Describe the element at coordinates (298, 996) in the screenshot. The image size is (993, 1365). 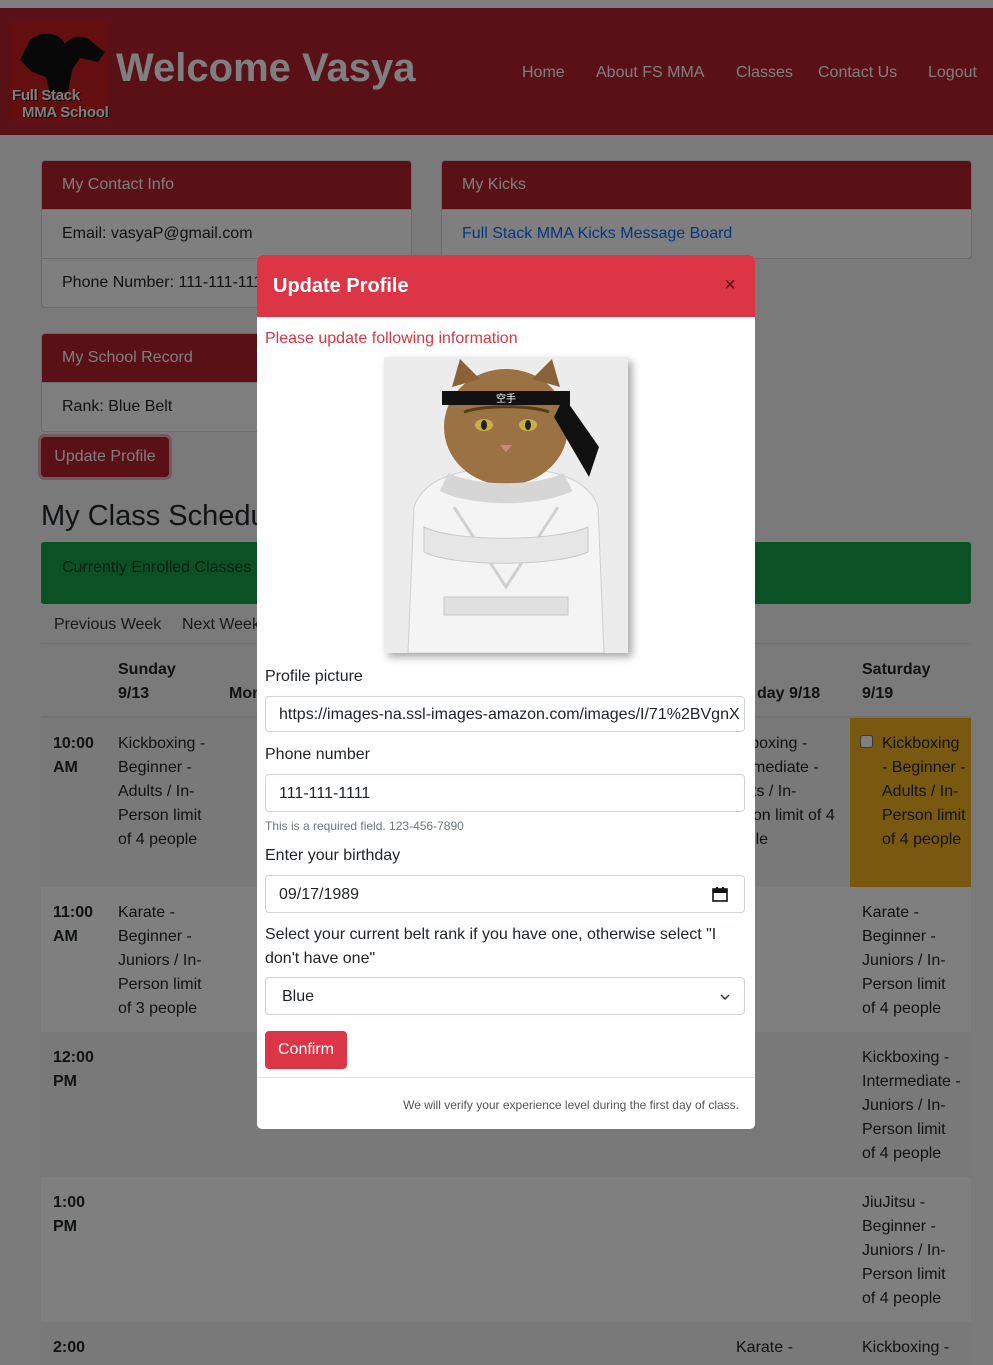
I see `belt-select-value: Blue` at that location.